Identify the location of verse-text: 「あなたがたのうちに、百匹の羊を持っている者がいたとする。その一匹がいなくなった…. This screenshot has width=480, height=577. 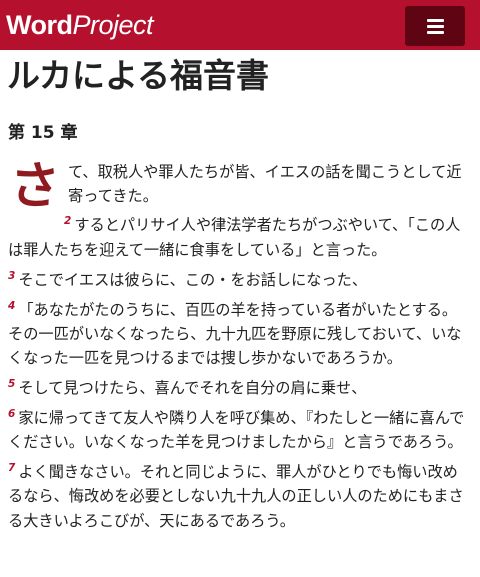
(235, 334).